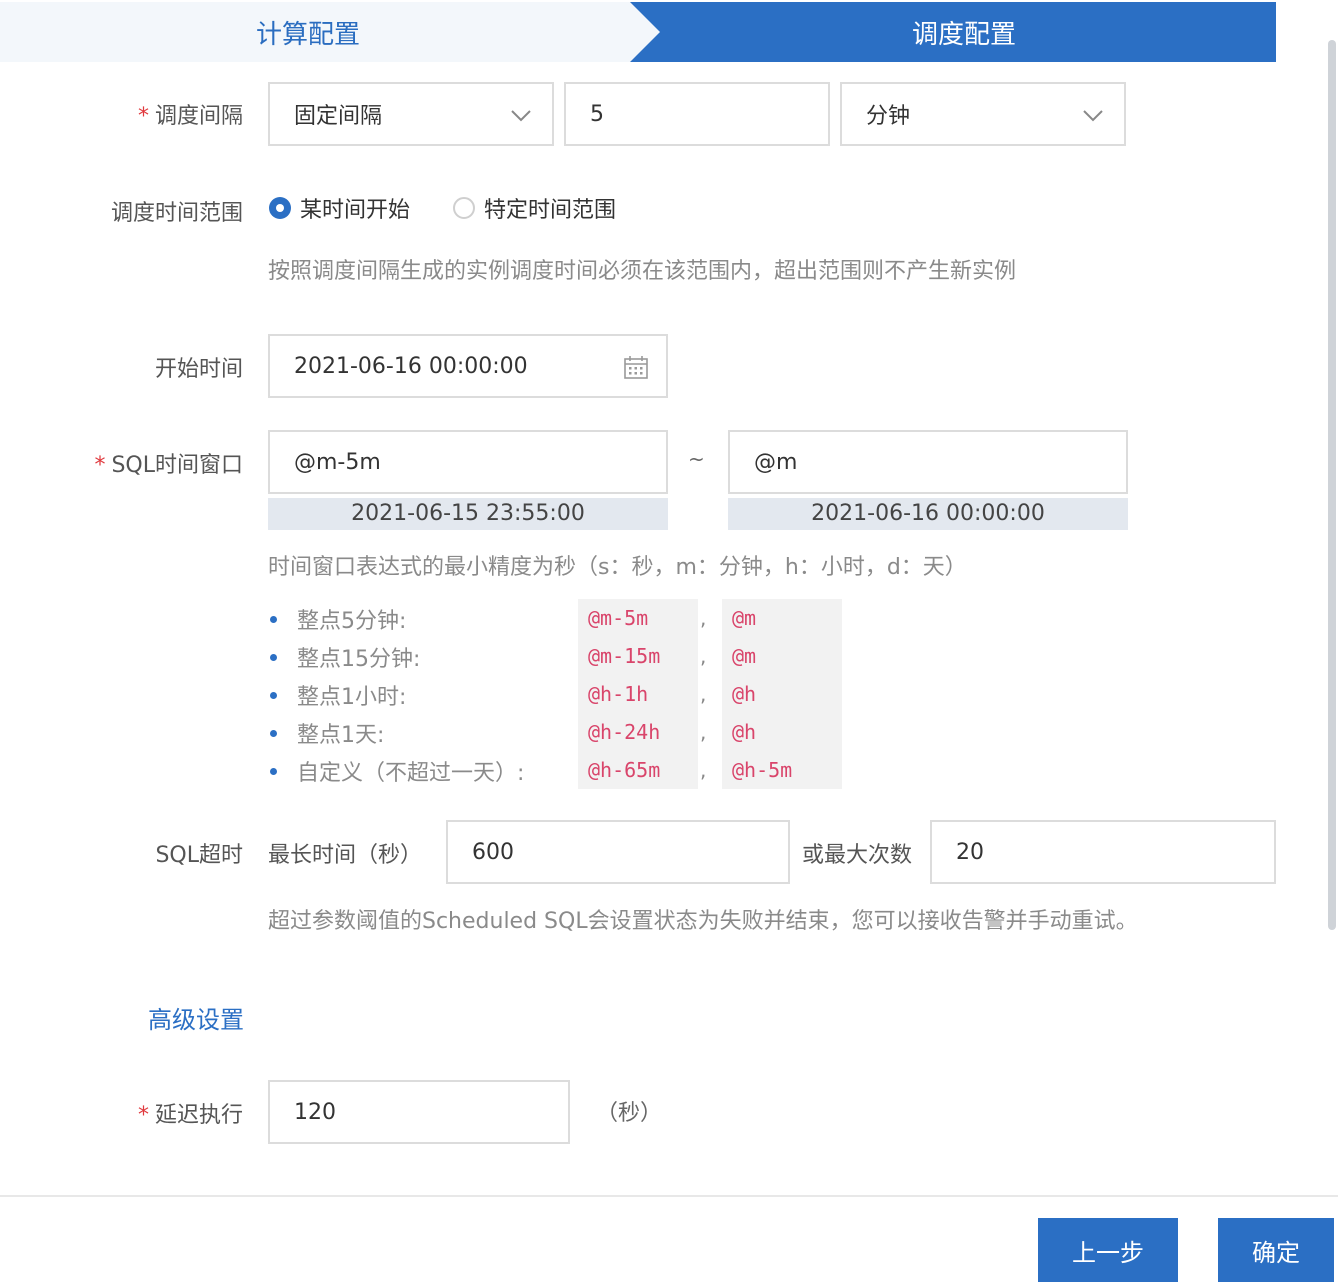  I want to click on example-label: 整点5分钟:, so click(352, 621).